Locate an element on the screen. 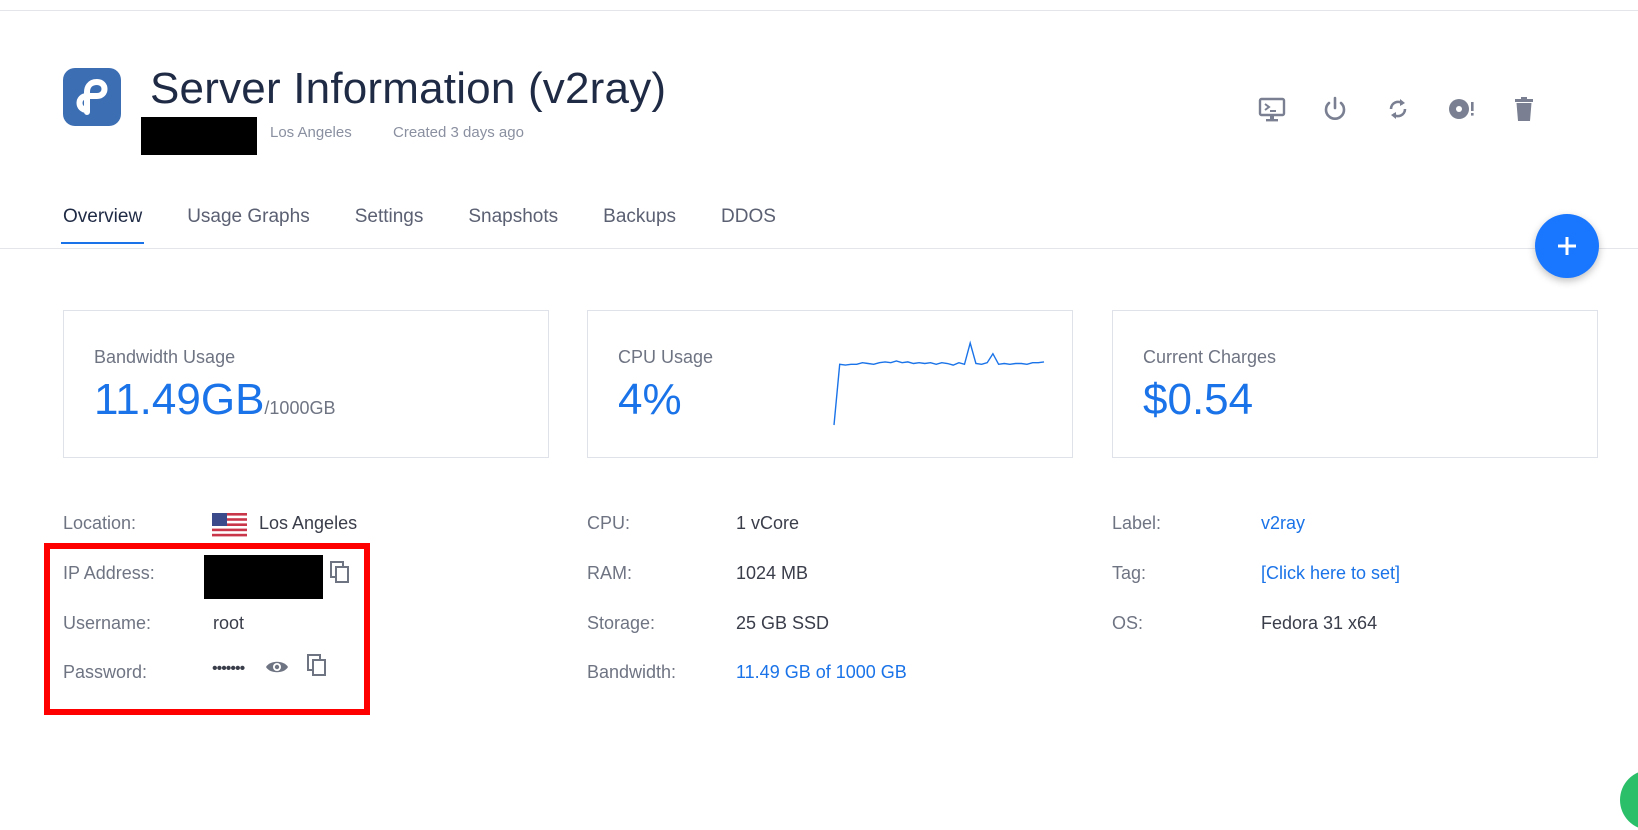 This screenshot has height=830, width=1638. reinstall-icon is located at coordinates (1460, 108).